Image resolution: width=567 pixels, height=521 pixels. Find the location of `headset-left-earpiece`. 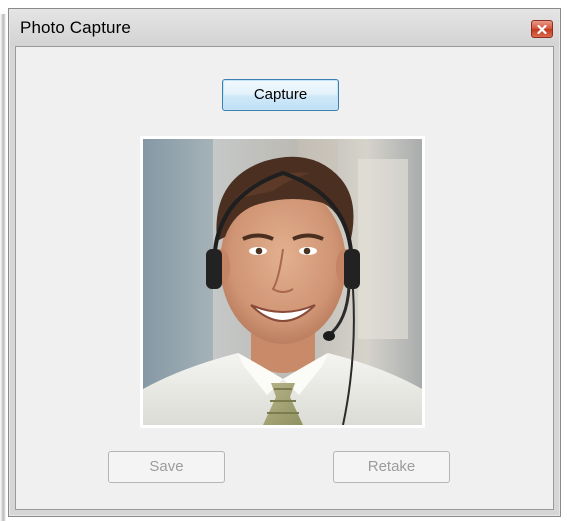

headset-left-earpiece is located at coordinates (214, 269).